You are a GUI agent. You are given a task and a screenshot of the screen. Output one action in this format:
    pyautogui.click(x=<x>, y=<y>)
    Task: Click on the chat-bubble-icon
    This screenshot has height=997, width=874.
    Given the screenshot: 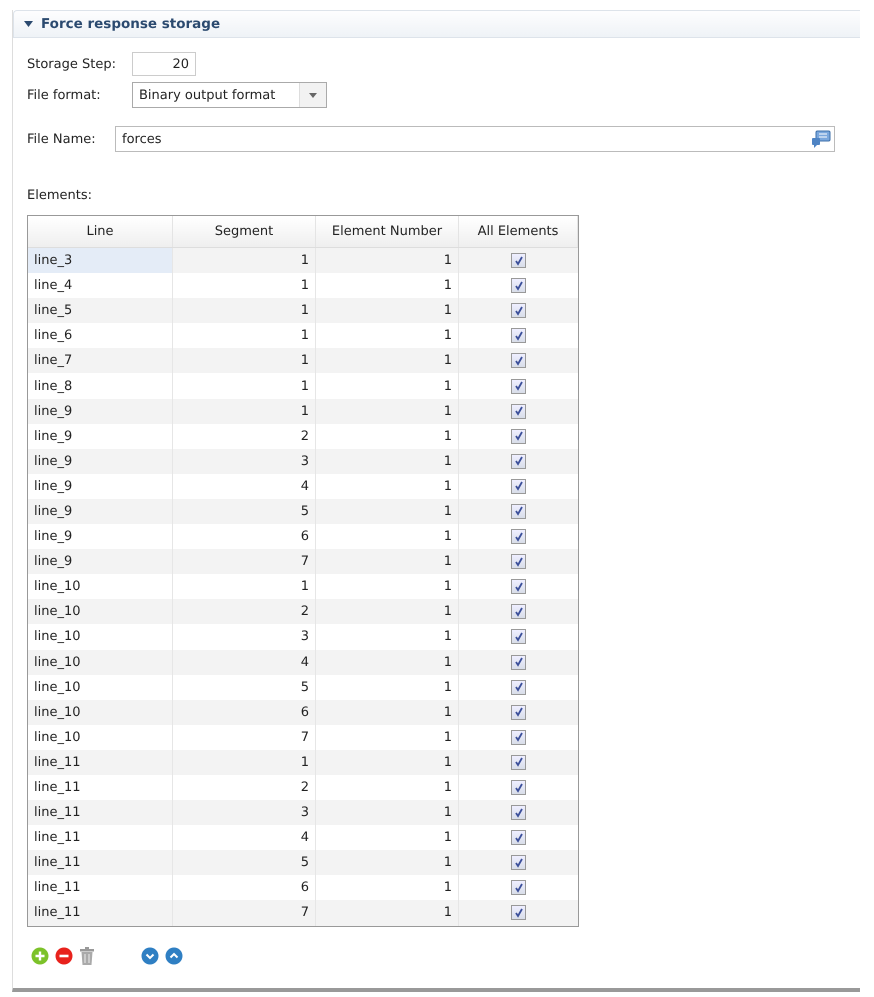 What is the action you would take?
    pyautogui.click(x=821, y=139)
    